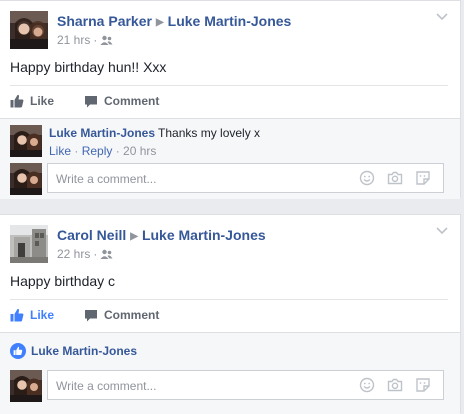  I want to click on likes-summary: Luke Martin-Jones, so click(73, 351).